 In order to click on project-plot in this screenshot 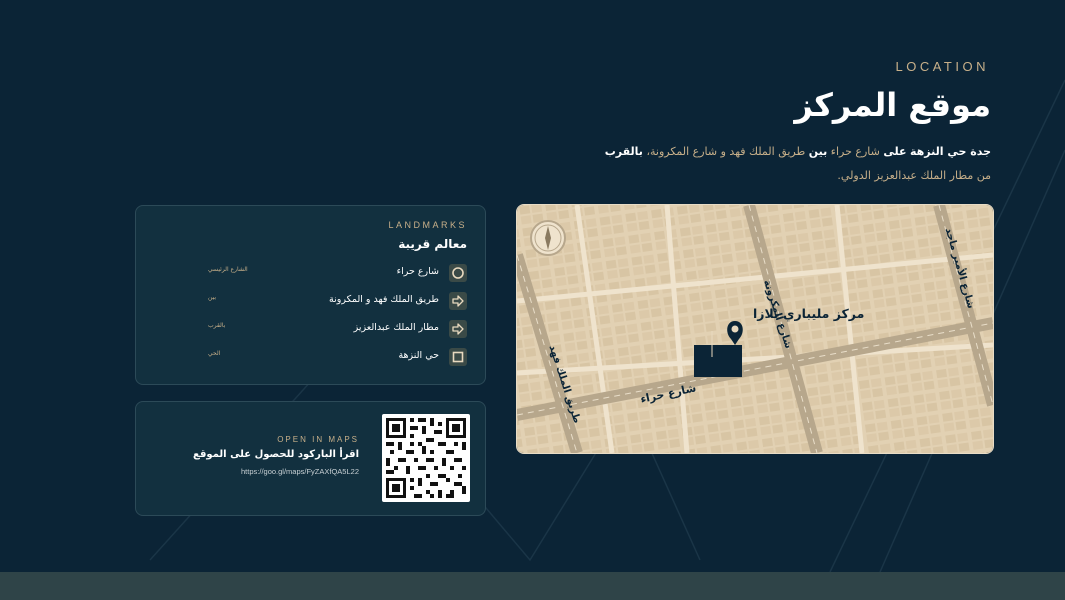, I will do `click(718, 361)`.